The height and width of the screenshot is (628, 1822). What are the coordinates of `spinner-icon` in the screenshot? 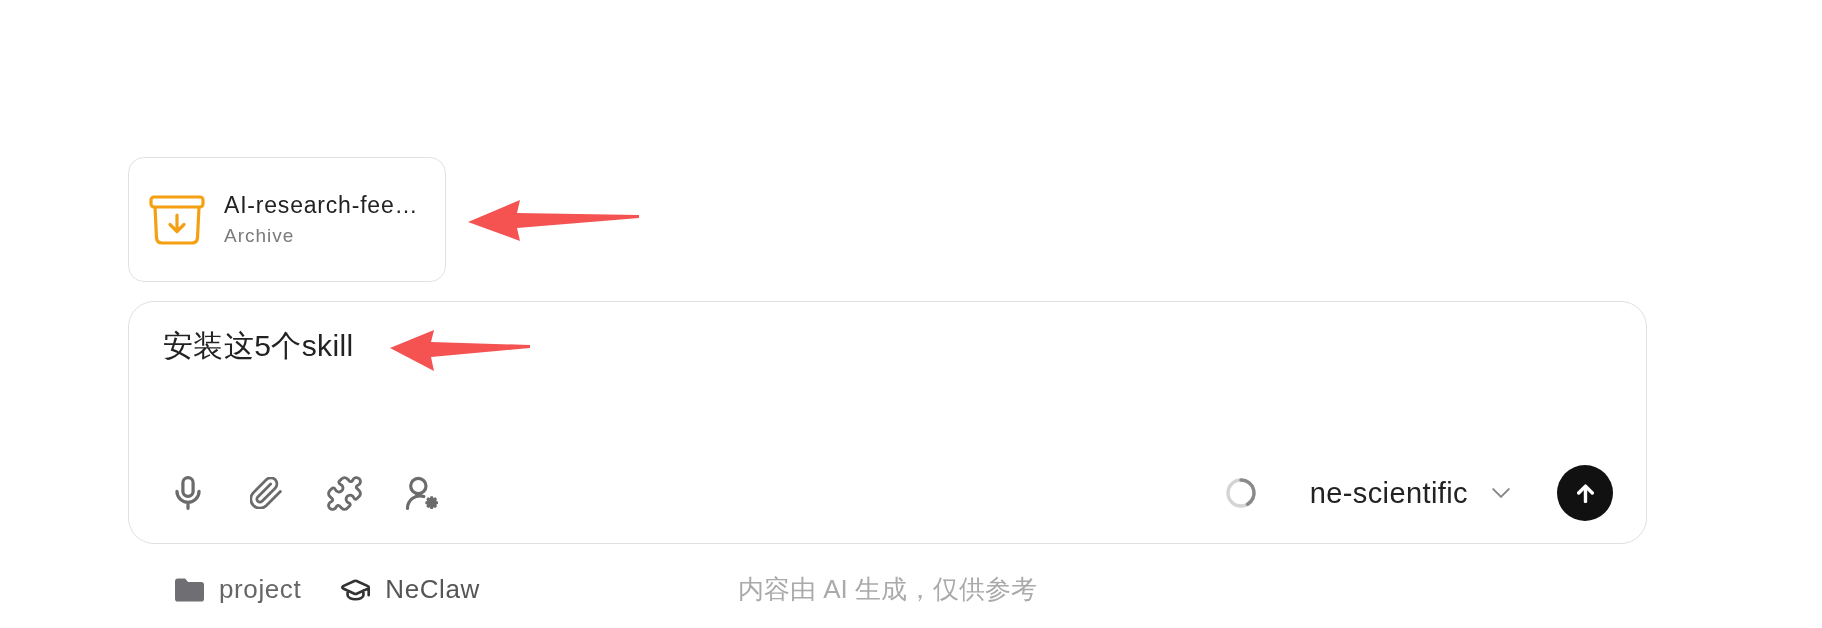 It's located at (1240, 493).